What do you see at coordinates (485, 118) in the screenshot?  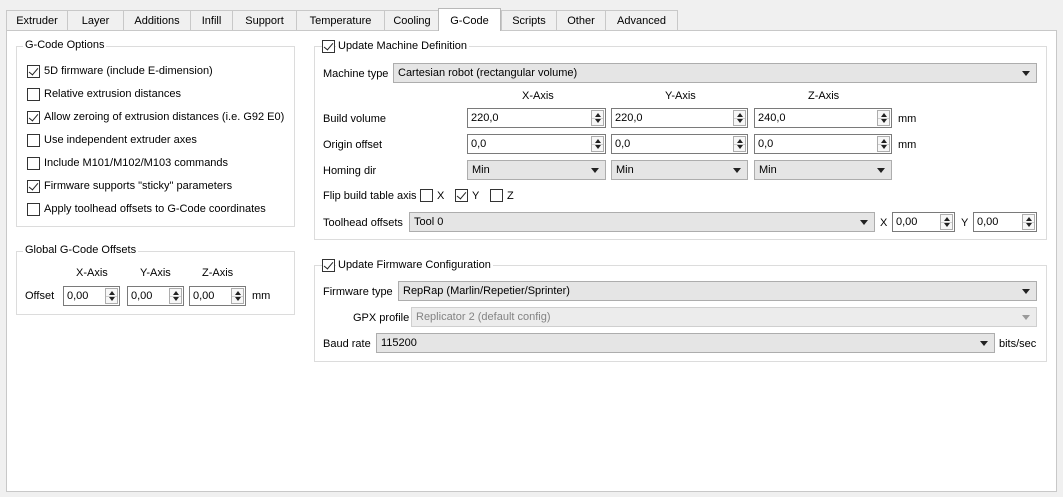 I see `build-x-value: 220,0` at bounding box center [485, 118].